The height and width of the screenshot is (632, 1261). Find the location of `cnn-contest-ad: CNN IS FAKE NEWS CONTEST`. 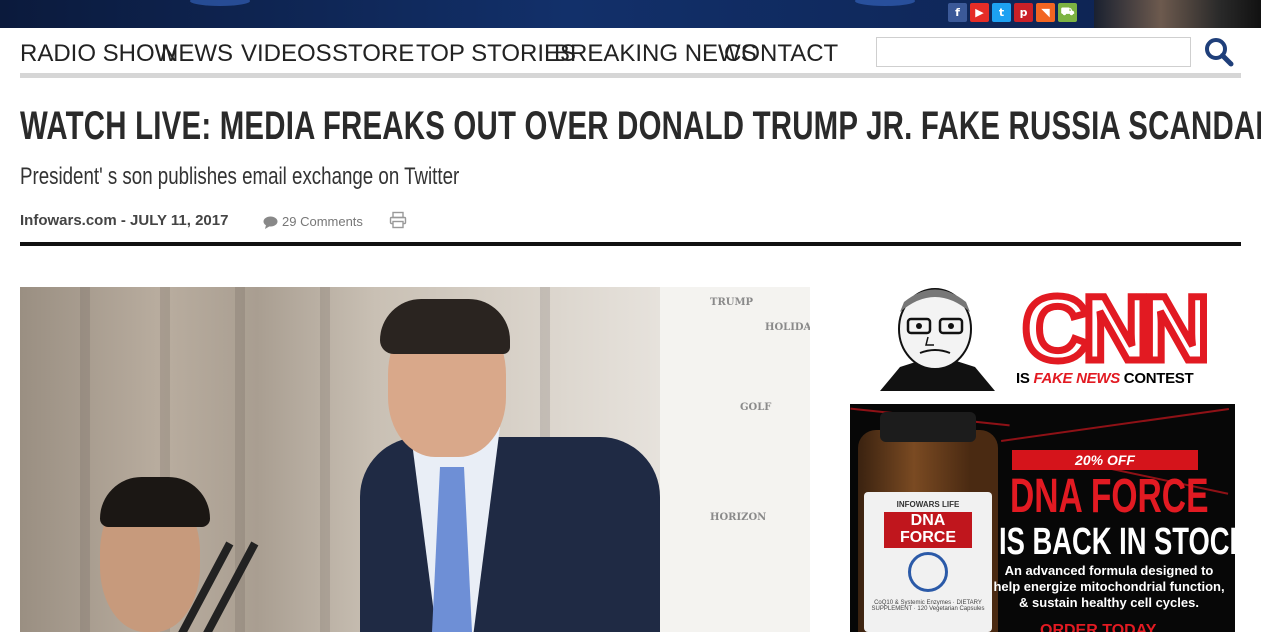

cnn-contest-ad: CNN IS FAKE NEWS CONTEST is located at coordinates (1042, 339).